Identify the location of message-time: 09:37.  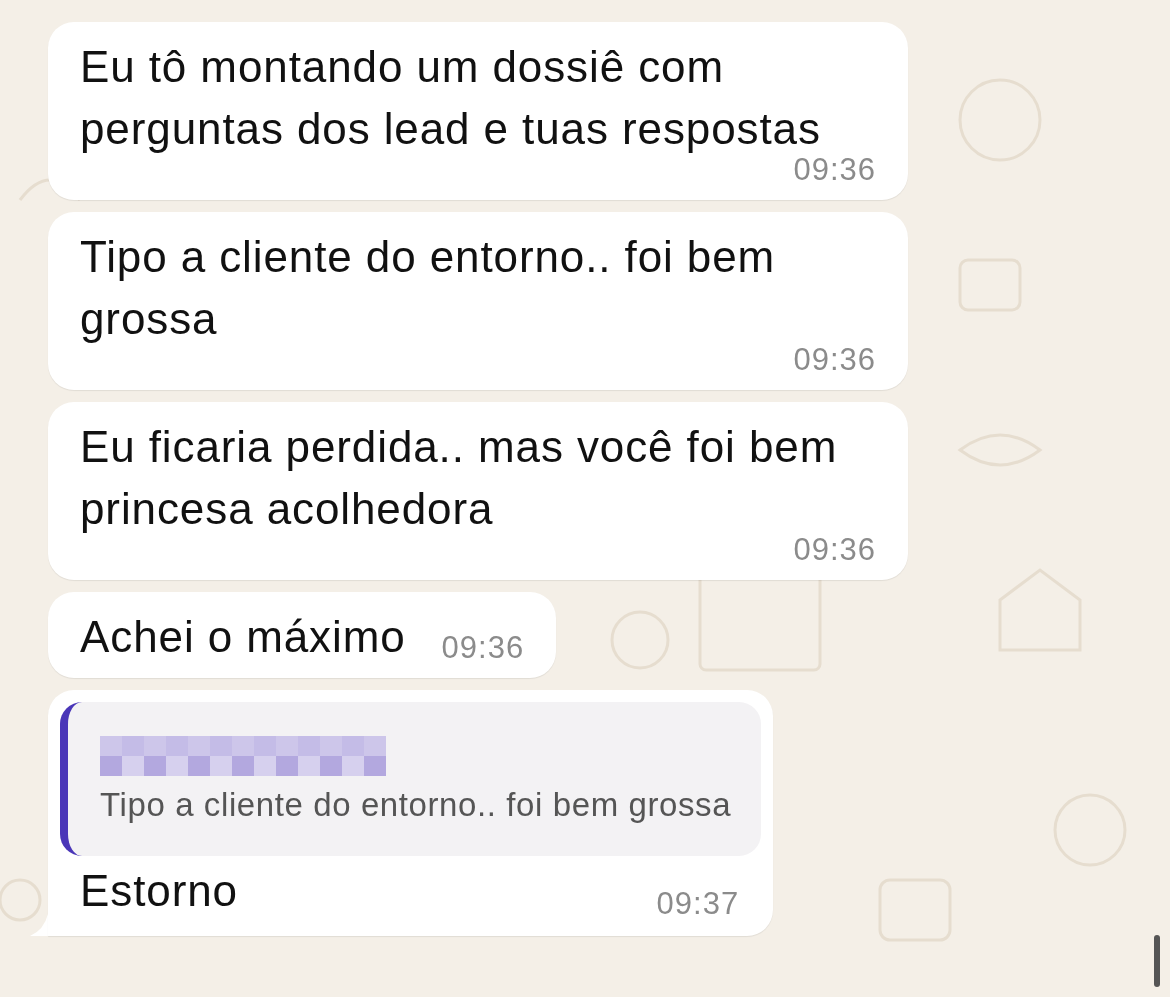
(698, 904).